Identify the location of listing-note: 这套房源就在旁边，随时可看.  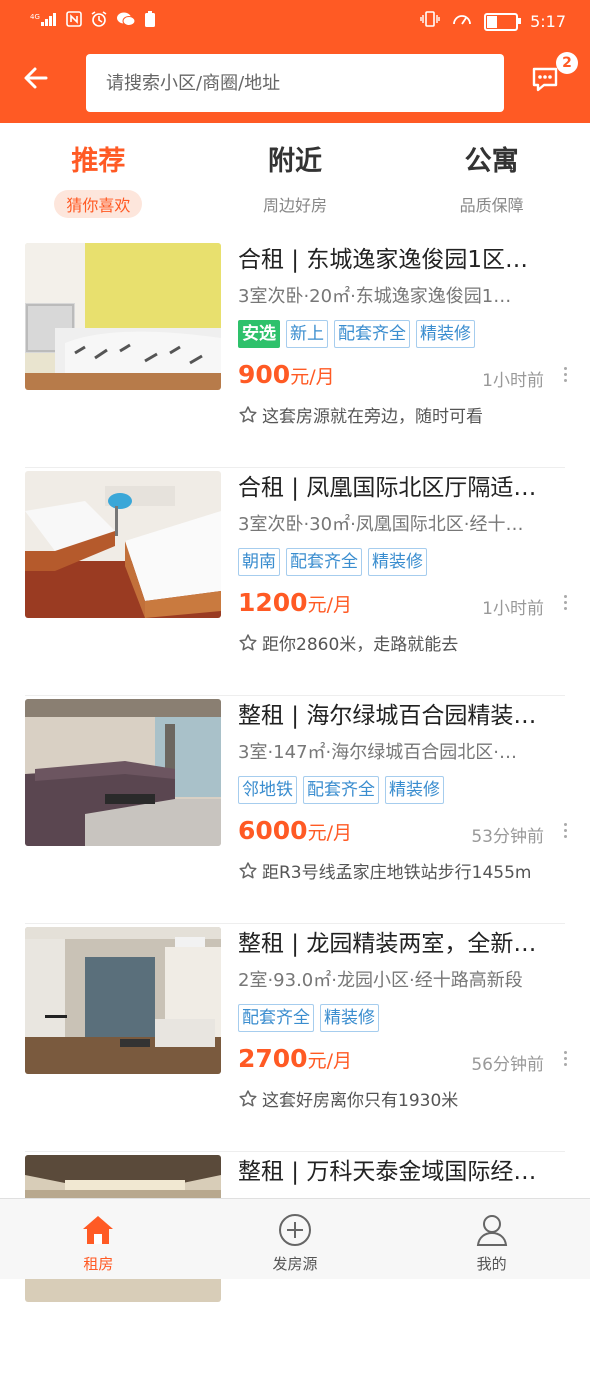
(360, 414).